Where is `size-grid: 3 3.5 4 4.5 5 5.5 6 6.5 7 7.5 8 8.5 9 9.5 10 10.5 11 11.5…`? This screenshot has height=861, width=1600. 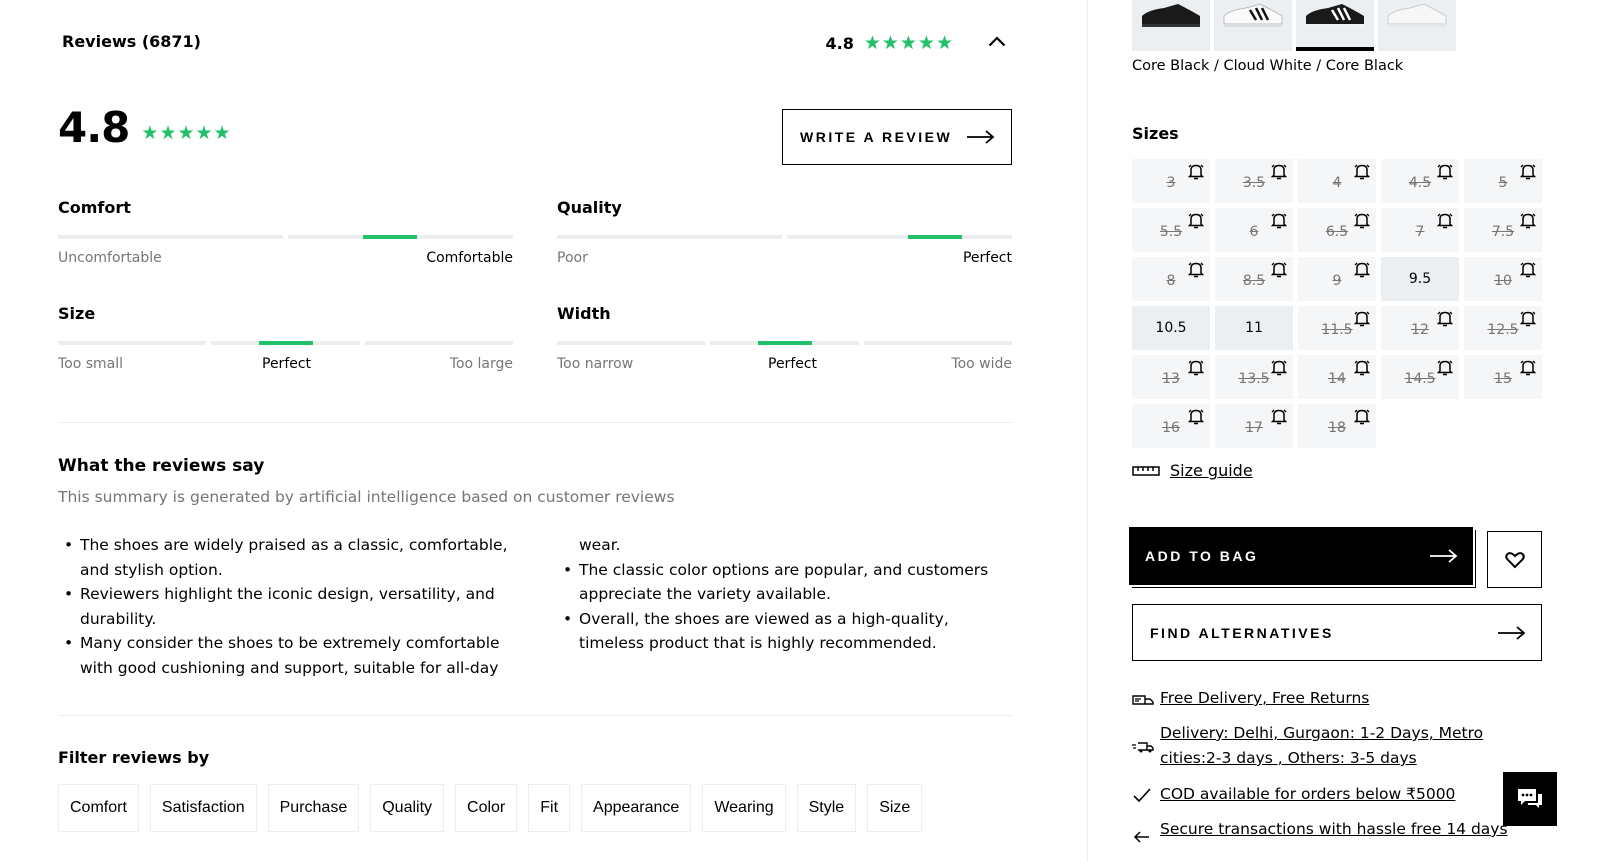 size-grid: 3 3.5 4 4.5 5 5.5 6 6.5 7 7.5 8 8.5 9 9.5 10 10.5 11 11.5… is located at coordinates (1337, 303).